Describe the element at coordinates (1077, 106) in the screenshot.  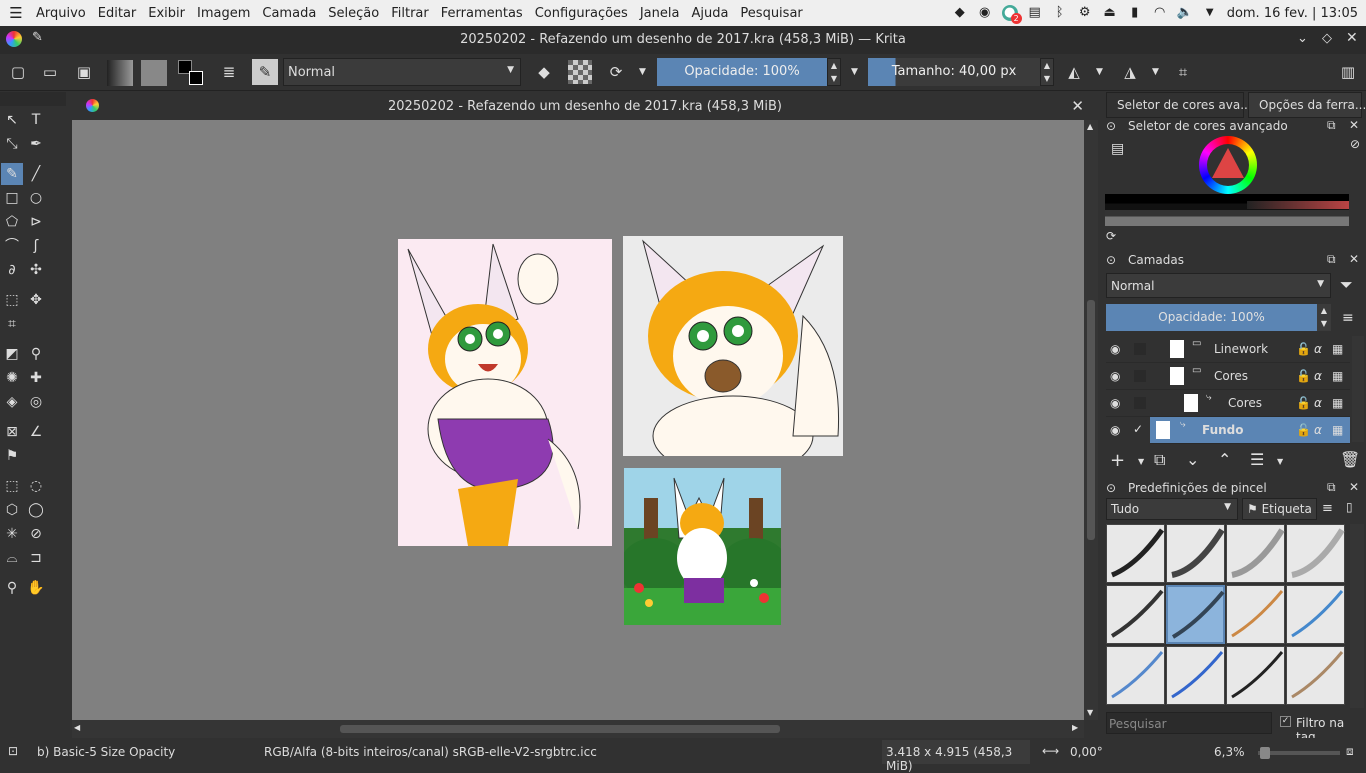
I see `close-document-icon: ✕` at that location.